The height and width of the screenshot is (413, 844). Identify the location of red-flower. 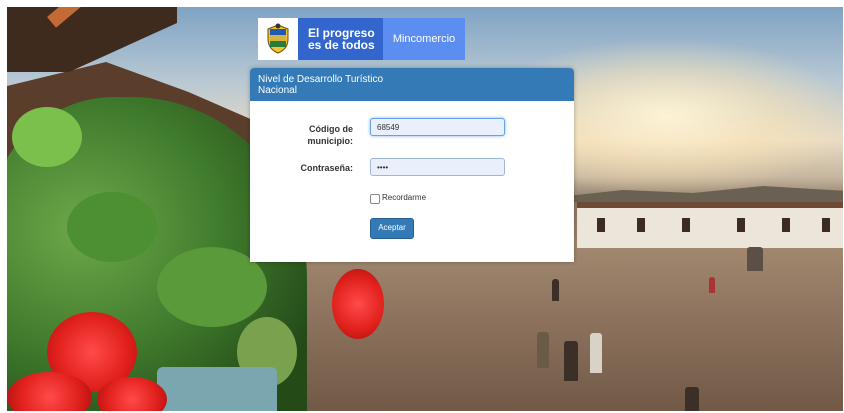
(358, 304).